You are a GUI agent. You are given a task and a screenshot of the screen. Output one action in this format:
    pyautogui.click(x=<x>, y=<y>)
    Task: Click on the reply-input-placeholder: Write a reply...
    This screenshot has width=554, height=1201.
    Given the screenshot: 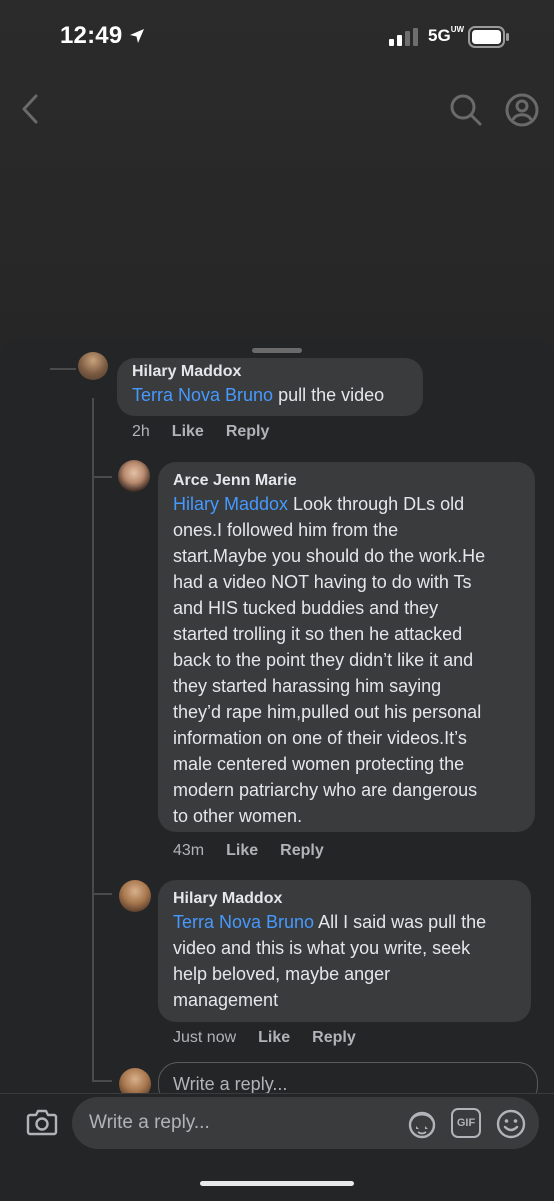 What is the action you would take?
    pyautogui.click(x=149, y=1122)
    